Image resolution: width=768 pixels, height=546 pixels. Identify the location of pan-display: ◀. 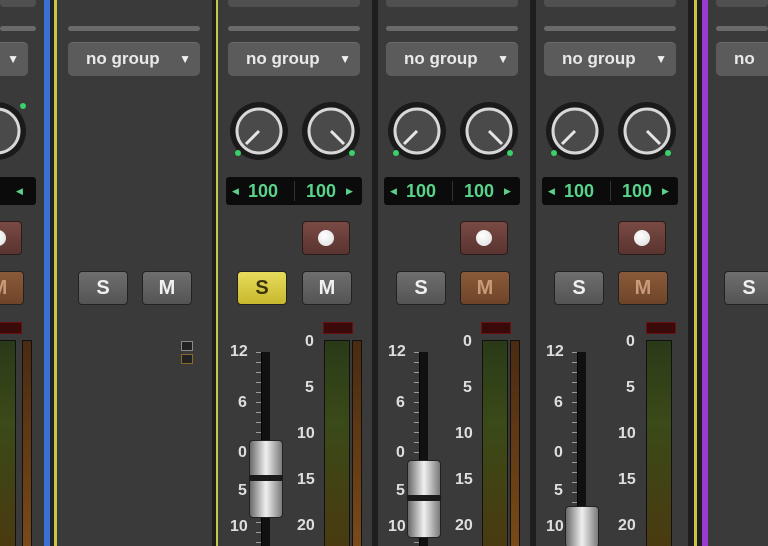
(18, 191).